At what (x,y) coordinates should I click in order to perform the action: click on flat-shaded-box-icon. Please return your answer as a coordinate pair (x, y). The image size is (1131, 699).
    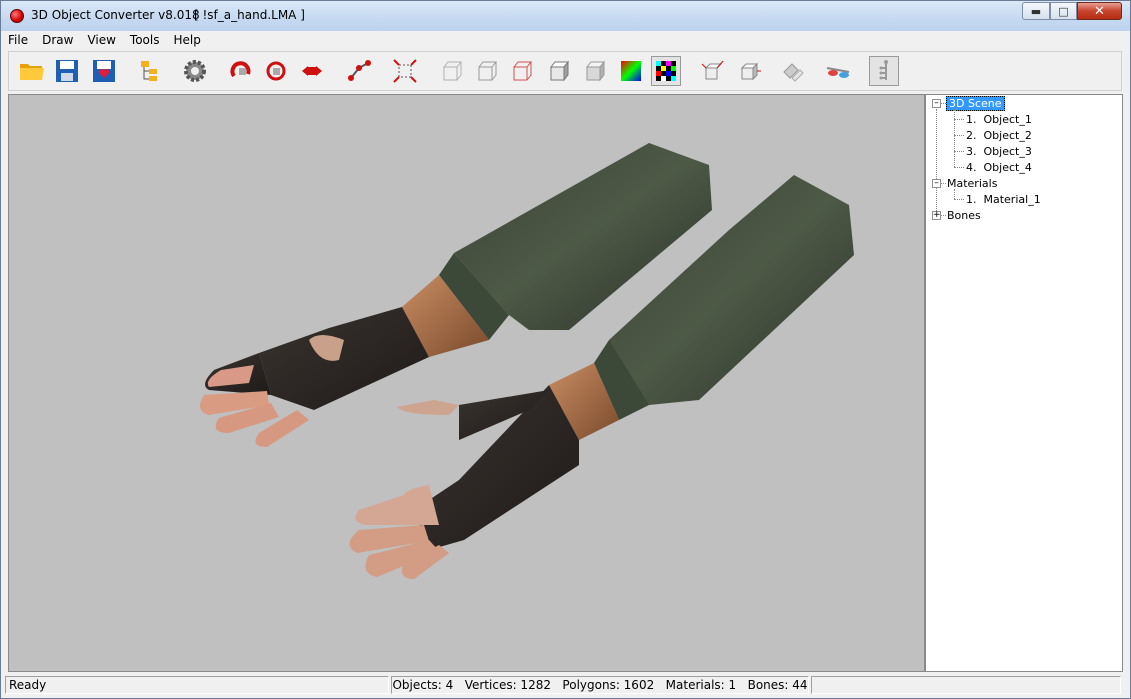
    Looking at the image, I should click on (559, 71).